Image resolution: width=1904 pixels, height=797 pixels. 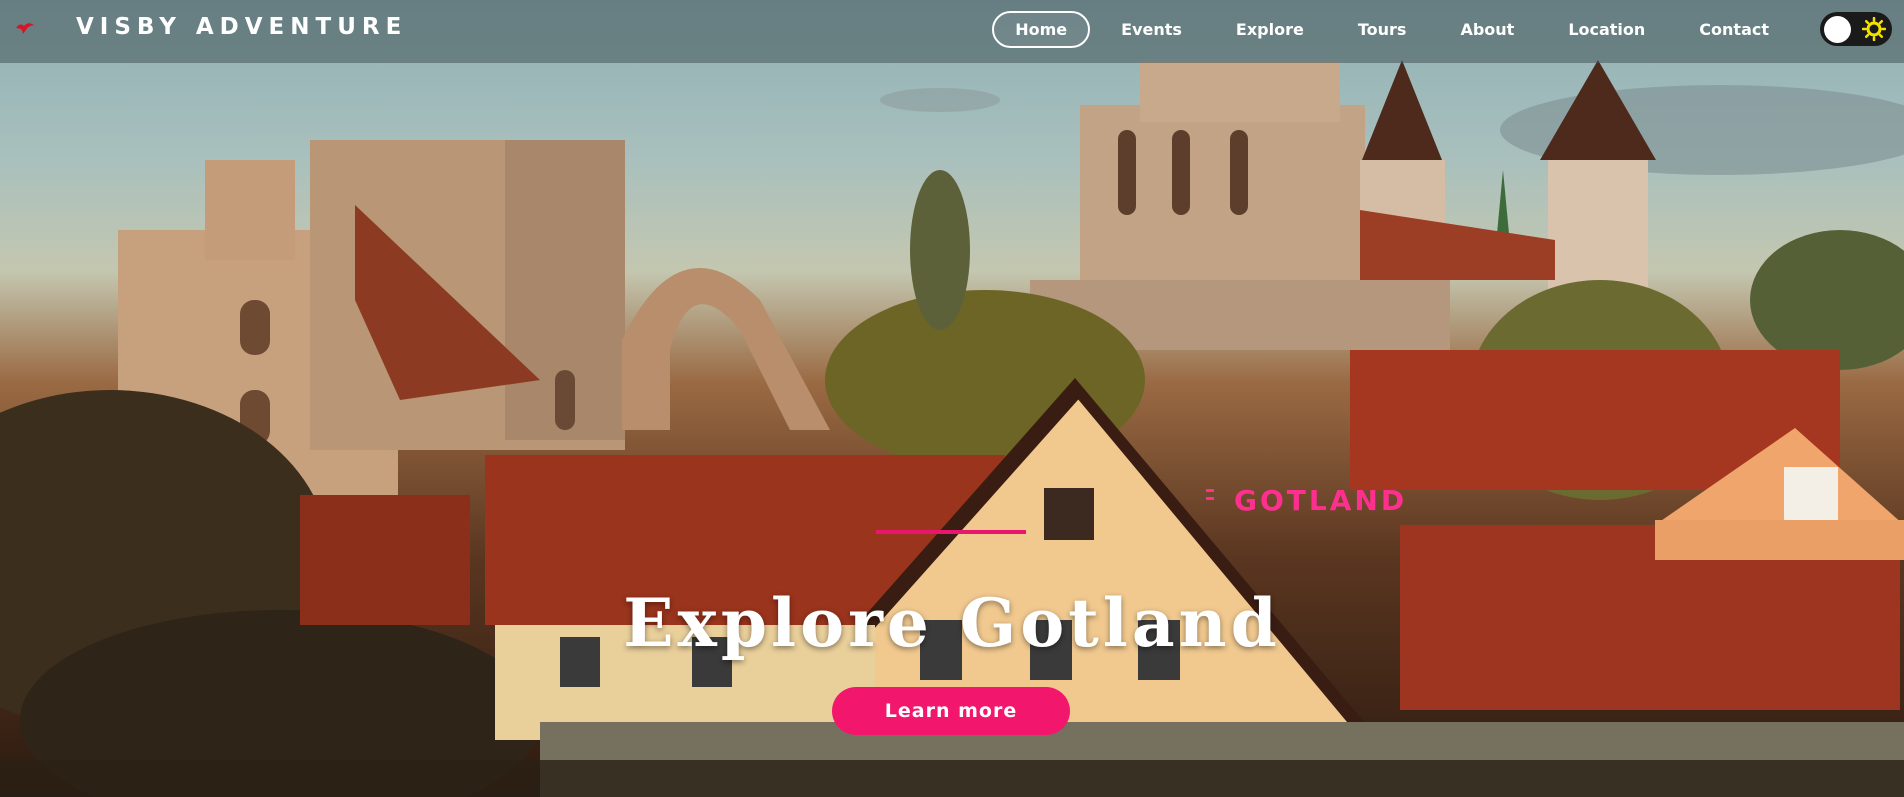 What do you see at coordinates (952, 623) in the screenshot?
I see `hero-title: Explore Gotland` at bounding box center [952, 623].